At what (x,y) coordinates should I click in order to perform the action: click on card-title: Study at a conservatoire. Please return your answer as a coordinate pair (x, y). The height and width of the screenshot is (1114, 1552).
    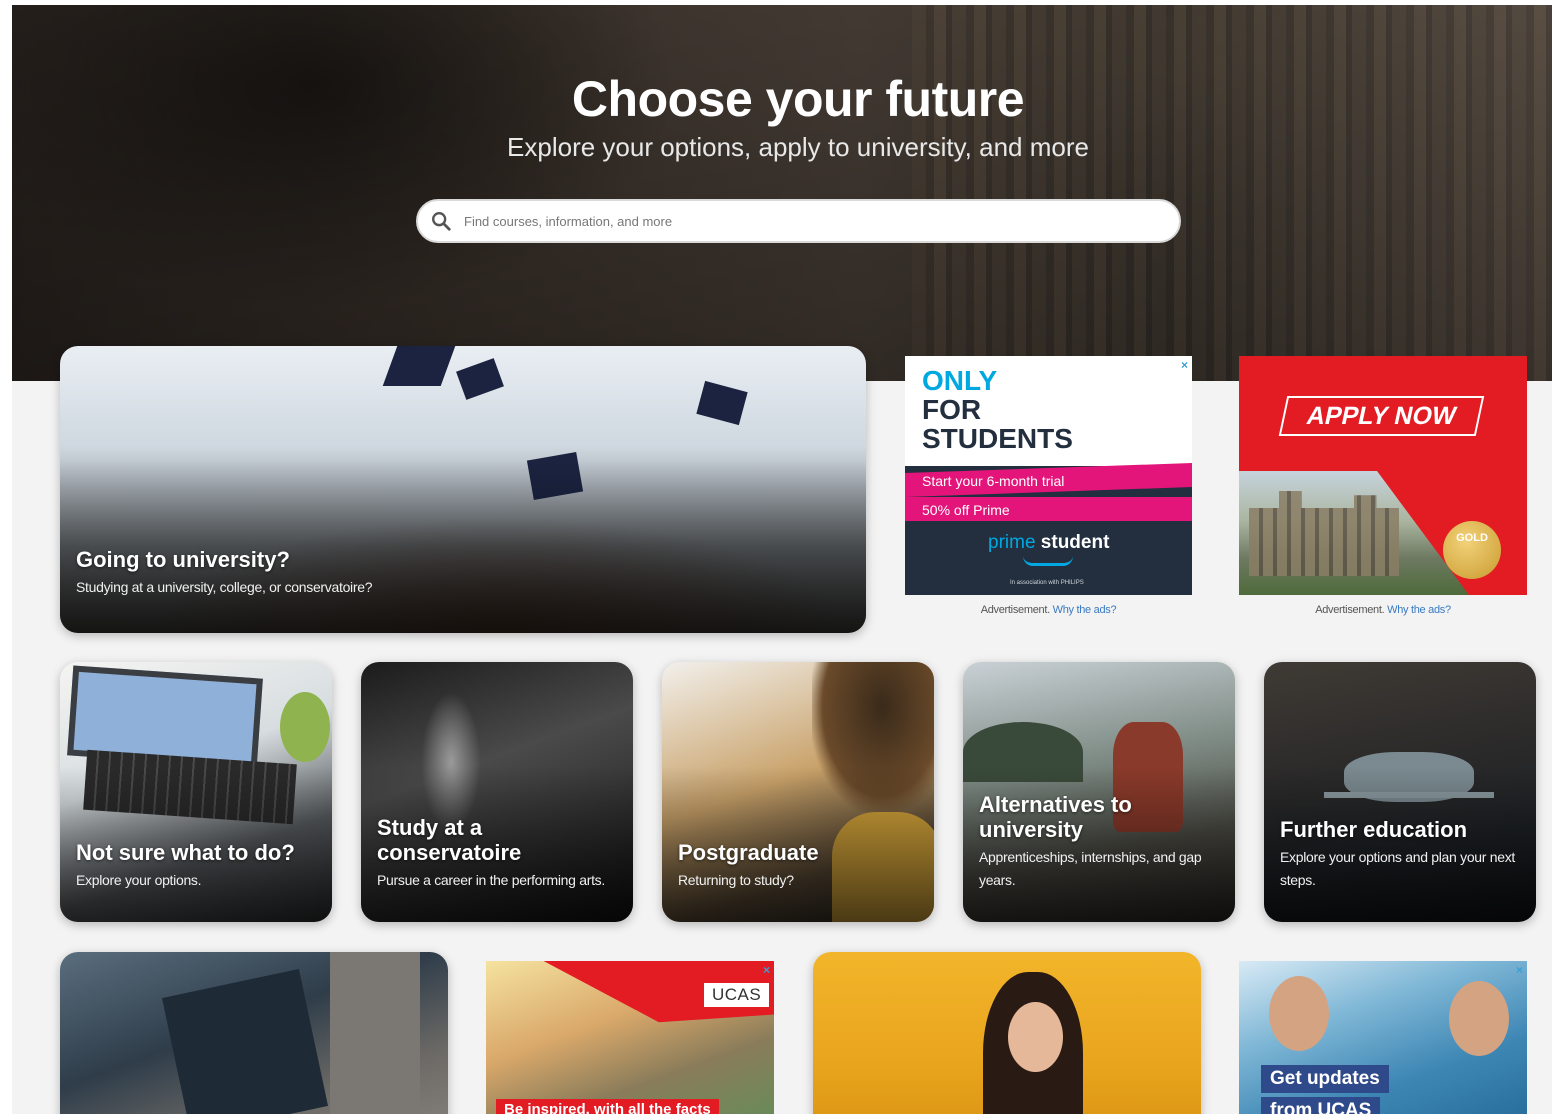
    Looking at the image, I should click on (449, 840).